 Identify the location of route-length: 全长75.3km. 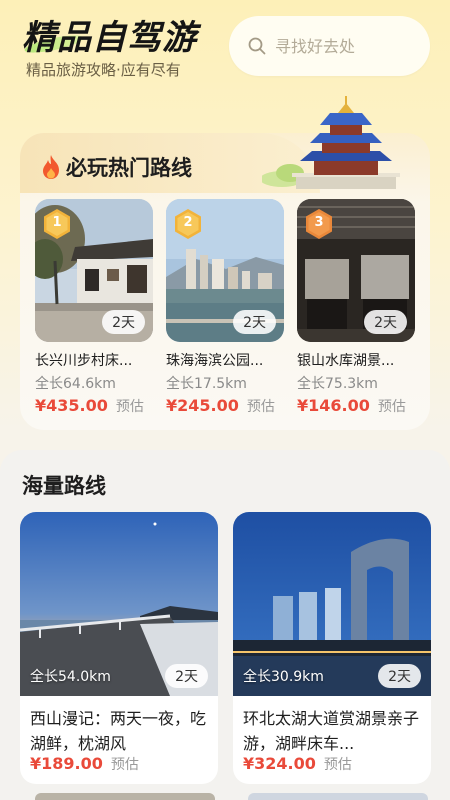
(337, 384).